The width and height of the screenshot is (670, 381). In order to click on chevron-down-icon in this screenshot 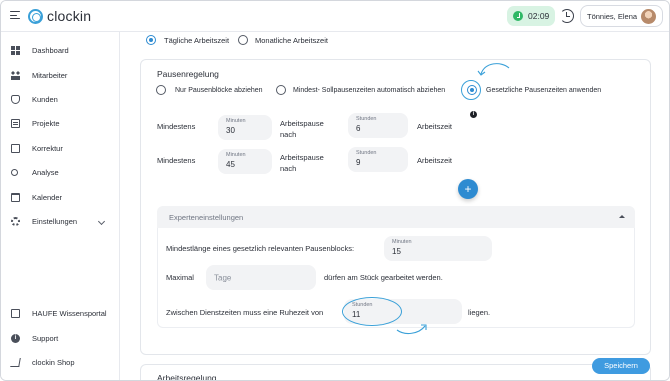, I will do `click(101, 221)`.